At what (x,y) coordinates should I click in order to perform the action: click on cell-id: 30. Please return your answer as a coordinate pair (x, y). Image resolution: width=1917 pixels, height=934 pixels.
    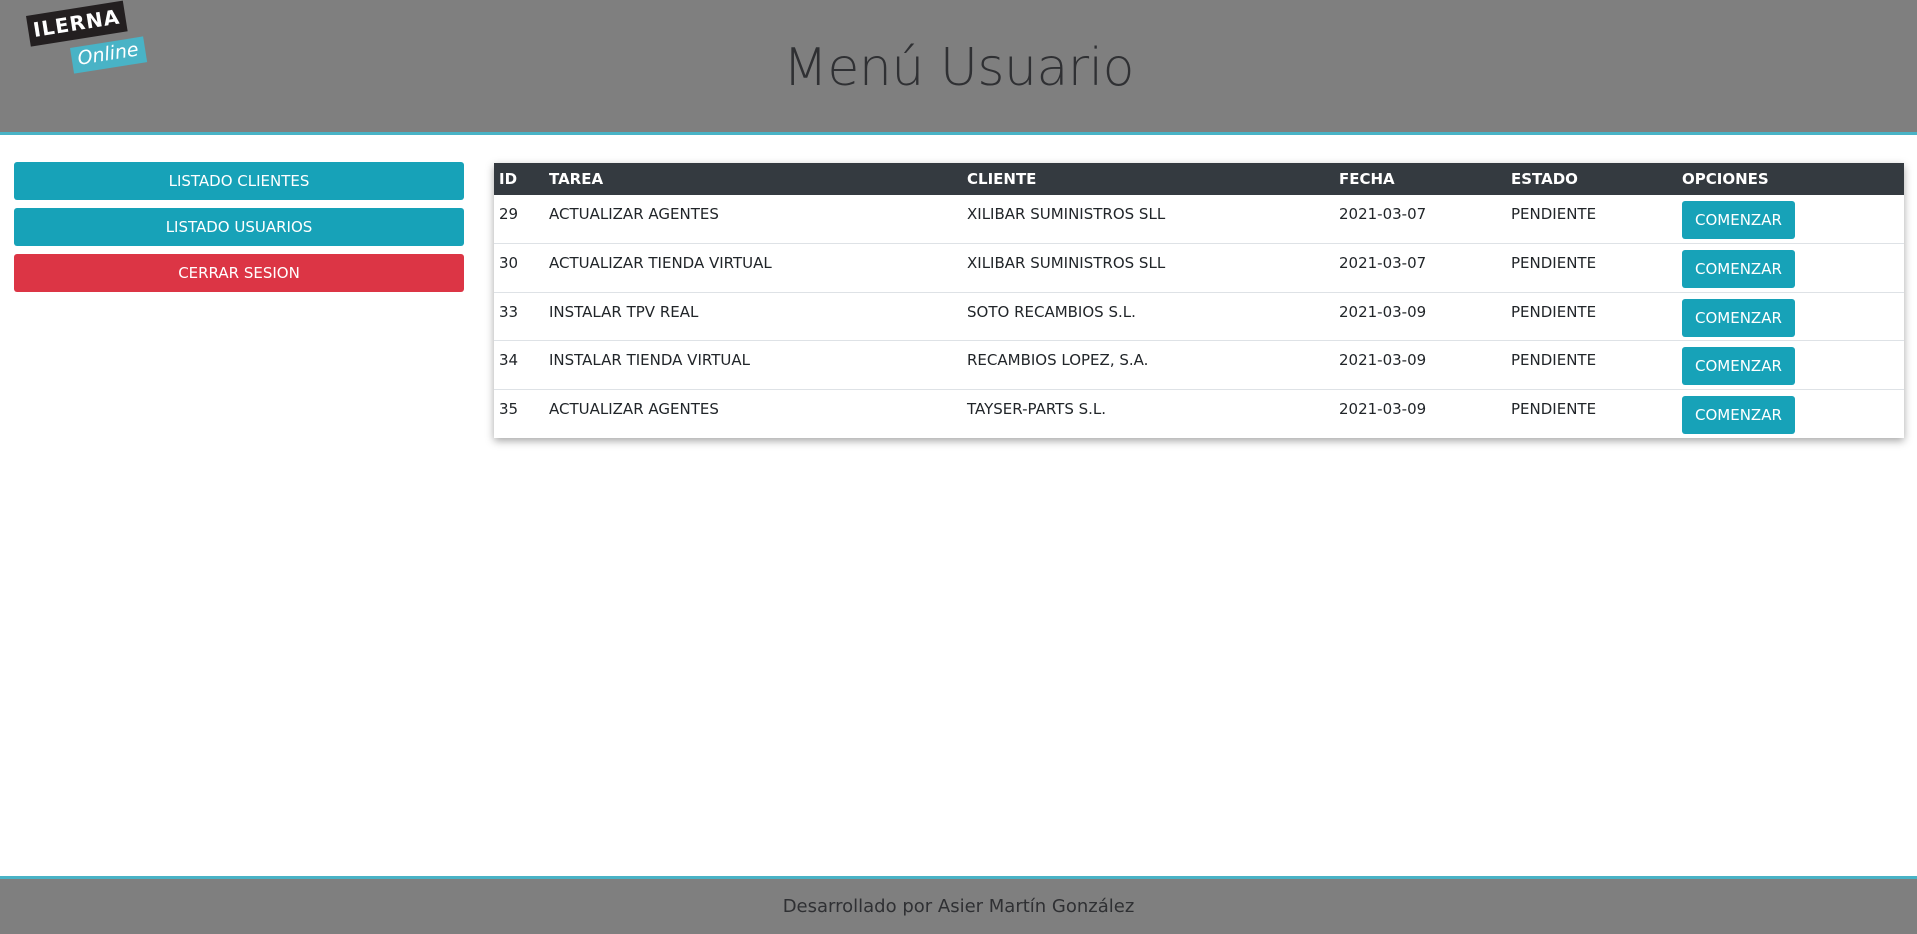
    Looking at the image, I should click on (519, 268).